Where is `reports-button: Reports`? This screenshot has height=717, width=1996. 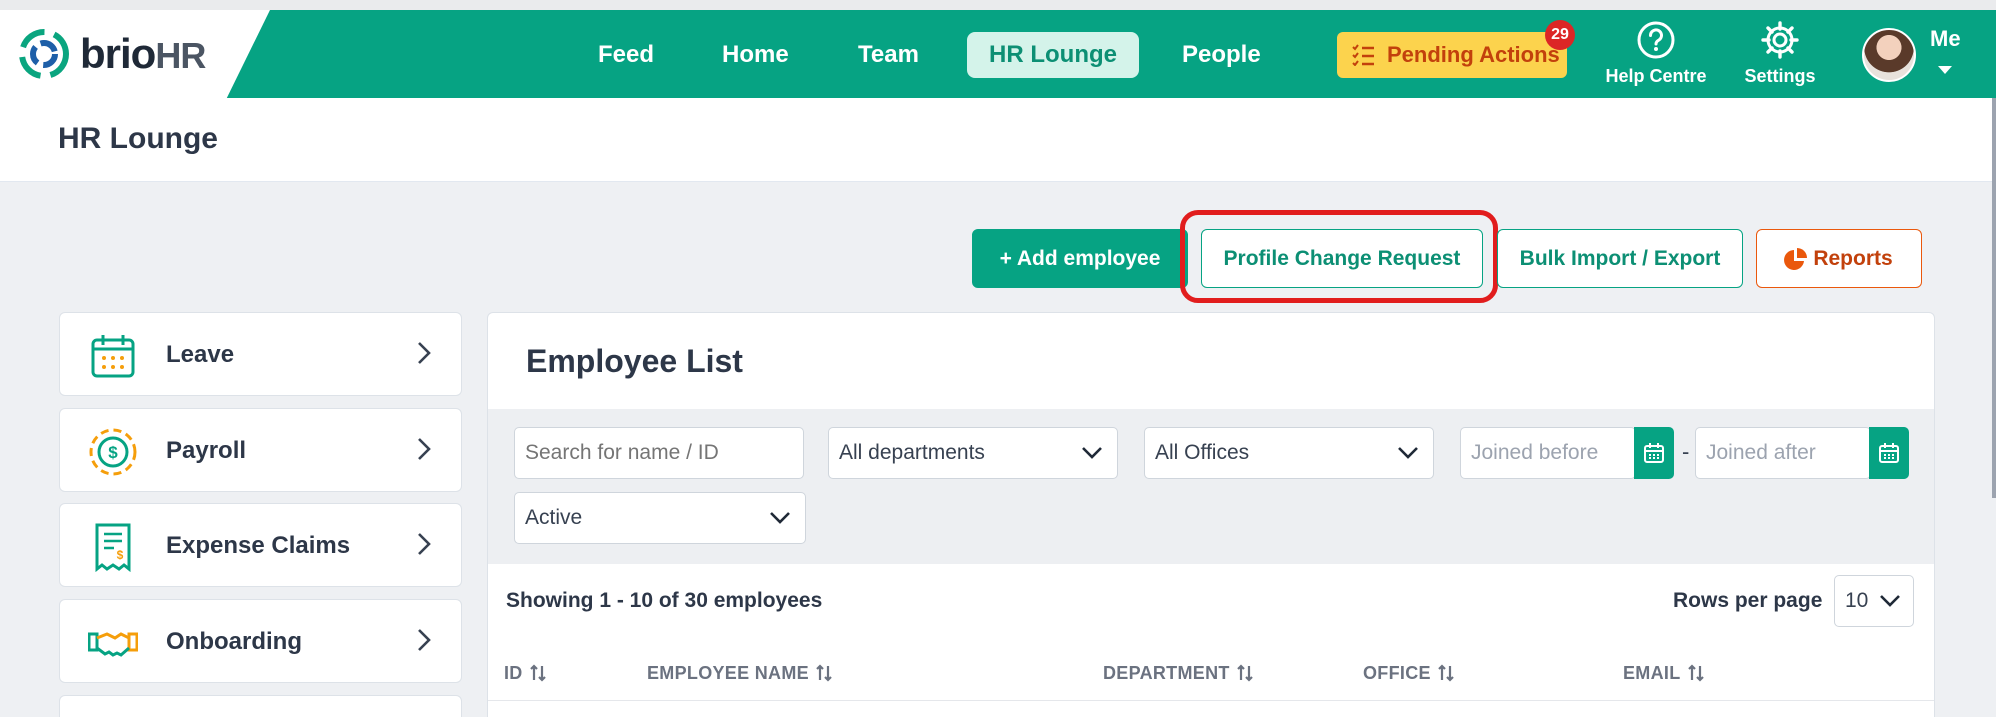 reports-button: Reports is located at coordinates (1839, 258).